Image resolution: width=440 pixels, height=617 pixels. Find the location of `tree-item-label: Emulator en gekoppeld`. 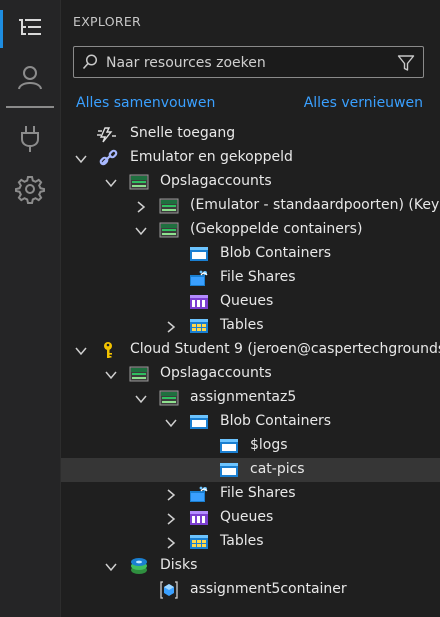

tree-item-label: Emulator en gekoppeld is located at coordinates (211, 157).